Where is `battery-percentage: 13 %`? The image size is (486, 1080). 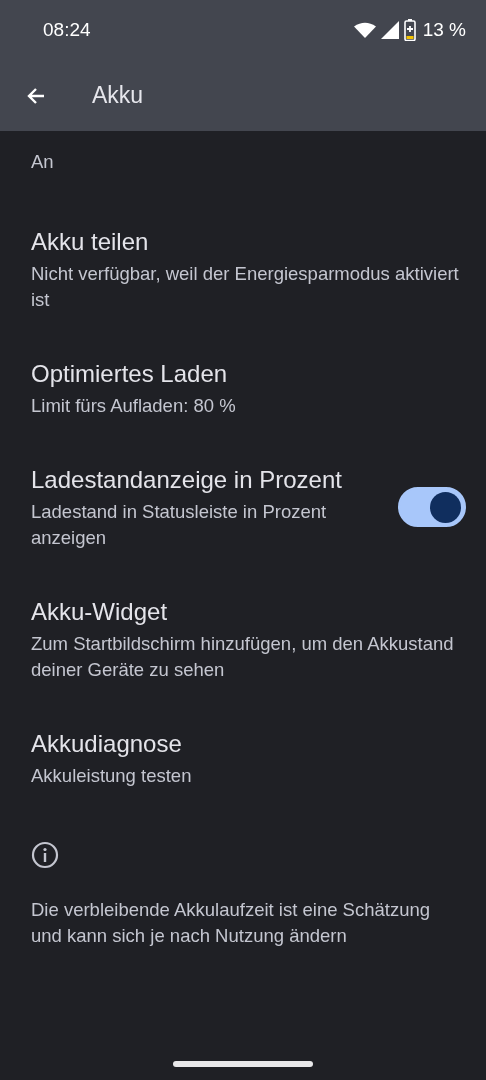 battery-percentage: 13 % is located at coordinates (444, 30).